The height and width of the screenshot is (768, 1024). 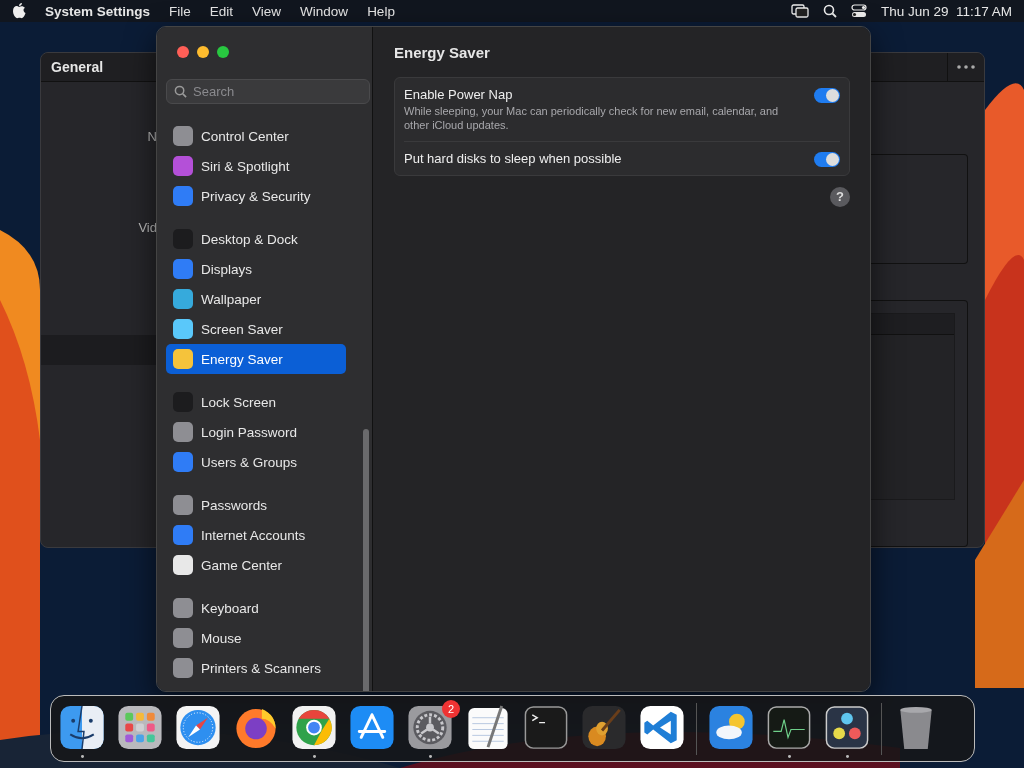 What do you see at coordinates (256, 239) in the screenshot?
I see `sidebar-item: Desktop & Dock` at bounding box center [256, 239].